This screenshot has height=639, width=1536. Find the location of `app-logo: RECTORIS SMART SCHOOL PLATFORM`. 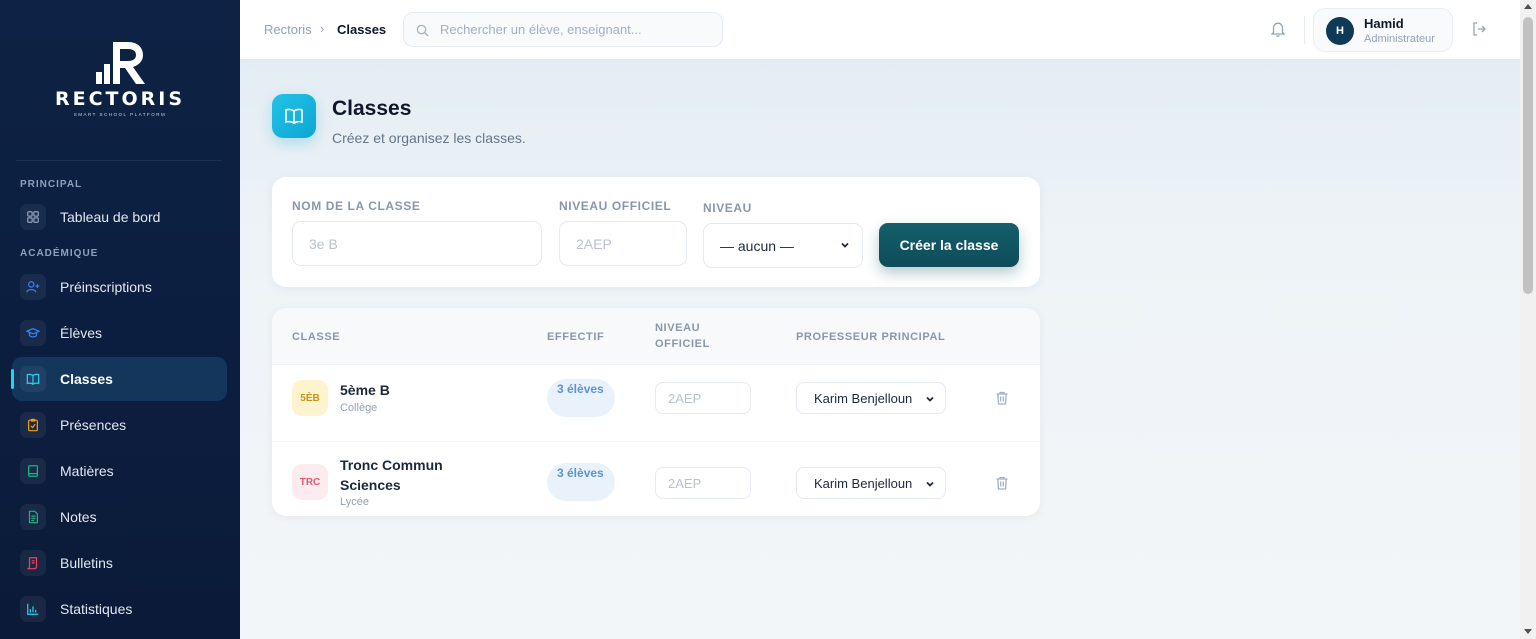

app-logo: RECTORIS SMART SCHOOL PLATFORM is located at coordinates (120, 80).